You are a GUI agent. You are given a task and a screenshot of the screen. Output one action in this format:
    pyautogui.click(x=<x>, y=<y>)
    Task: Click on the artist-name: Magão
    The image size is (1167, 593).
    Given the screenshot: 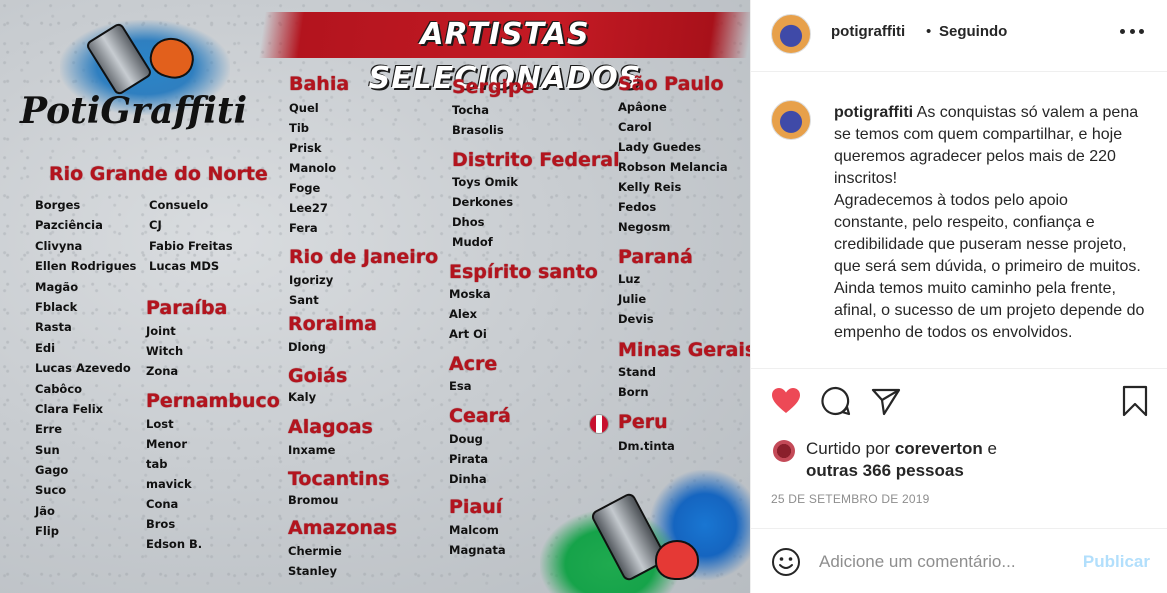 What is the action you would take?
    pyautogui.click(x=57, y=286)
    